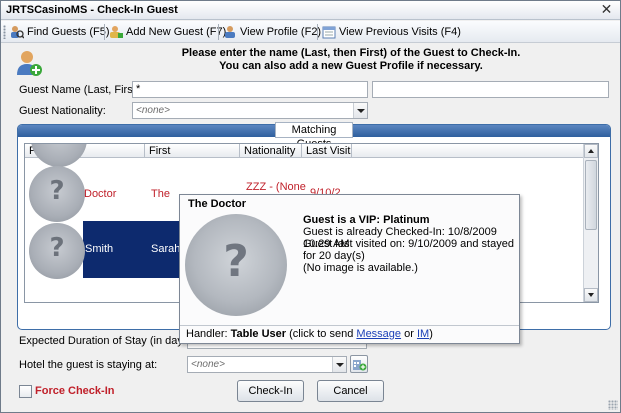 The height and width of the screenshot is (413, 621). Describe the element at coordinates (192, 151) in the screenshot. I see `column-header-first: First` at that location.